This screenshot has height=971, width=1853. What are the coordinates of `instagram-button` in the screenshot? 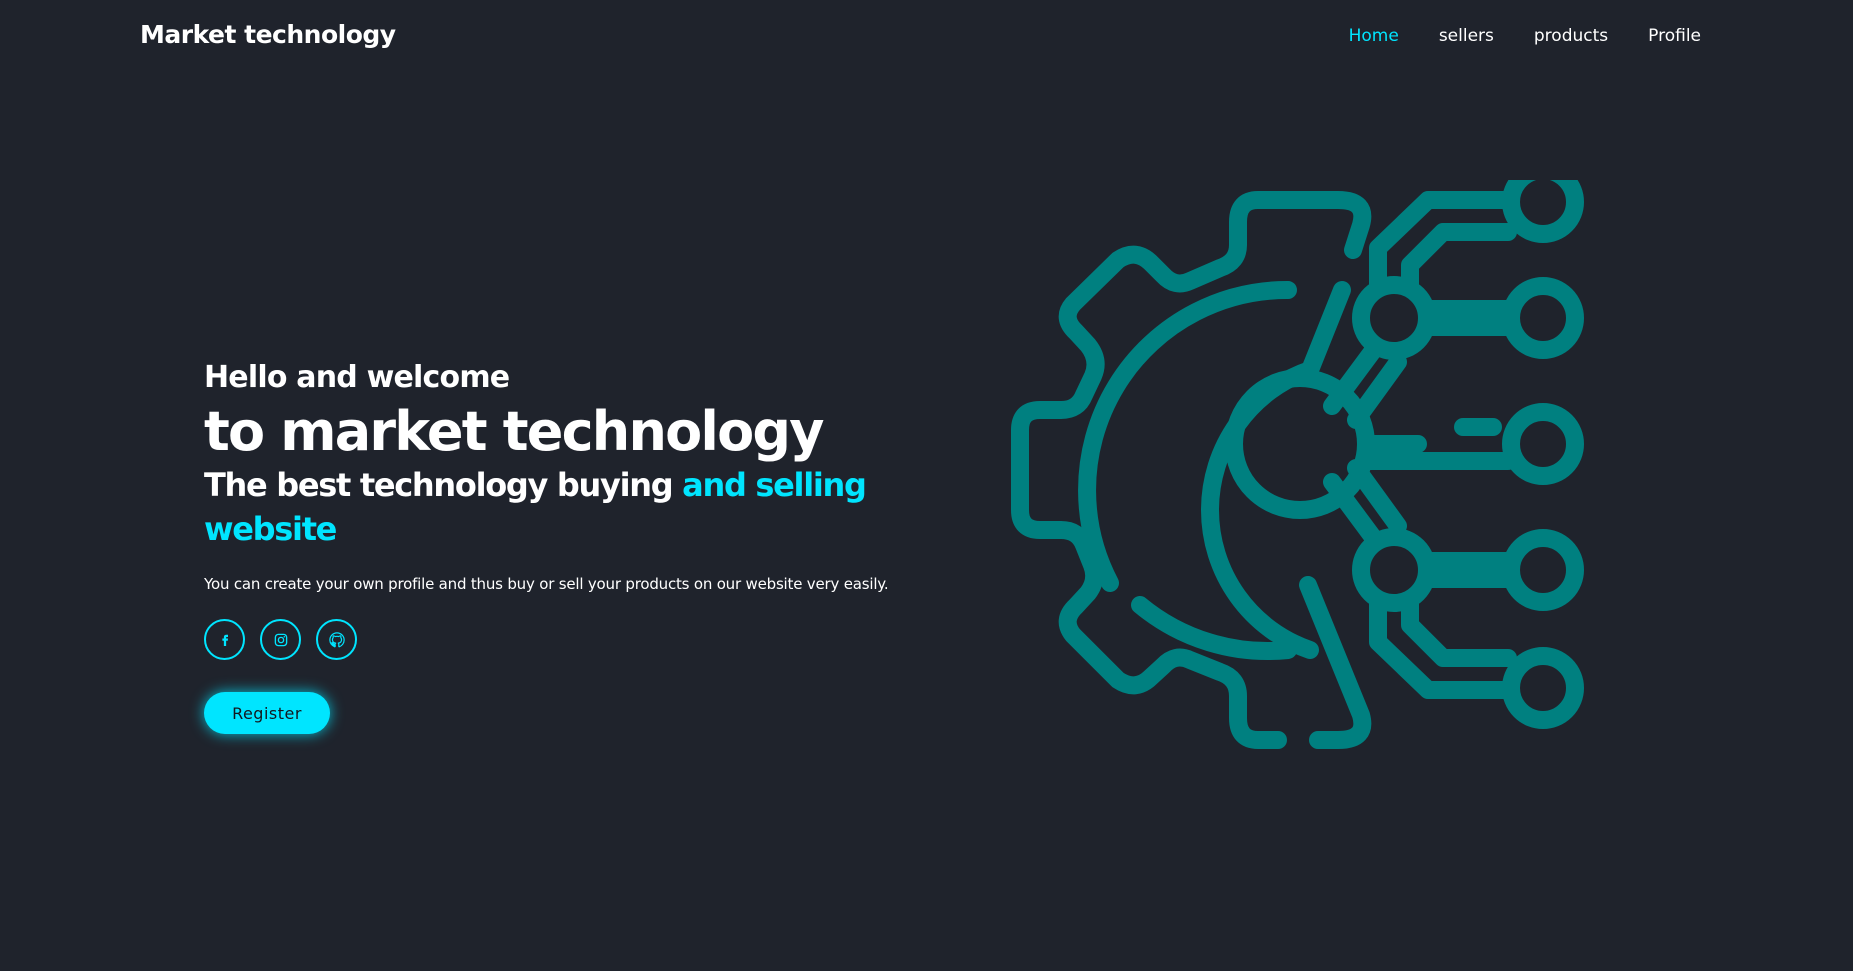 It's located at (280, 639).